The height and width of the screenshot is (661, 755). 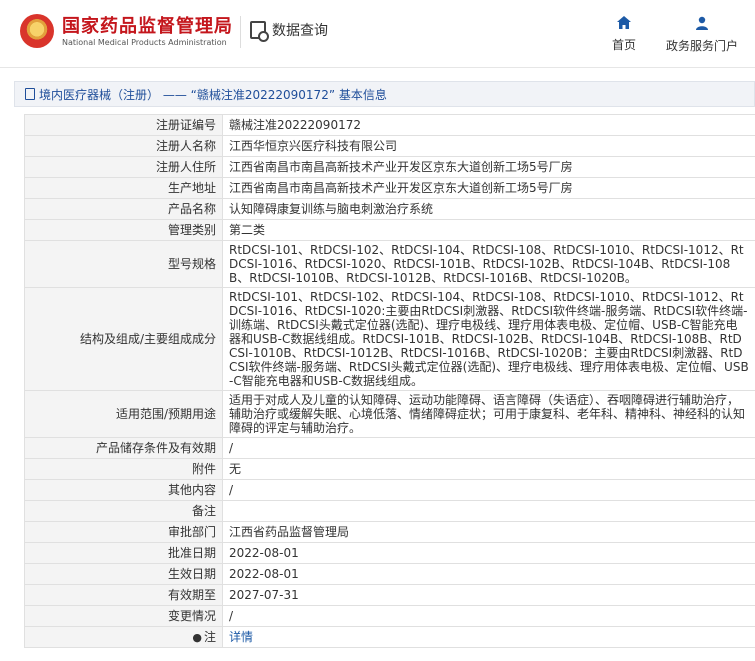 I want to click on row-label: 注册人住所, so click(x=123, y=167).